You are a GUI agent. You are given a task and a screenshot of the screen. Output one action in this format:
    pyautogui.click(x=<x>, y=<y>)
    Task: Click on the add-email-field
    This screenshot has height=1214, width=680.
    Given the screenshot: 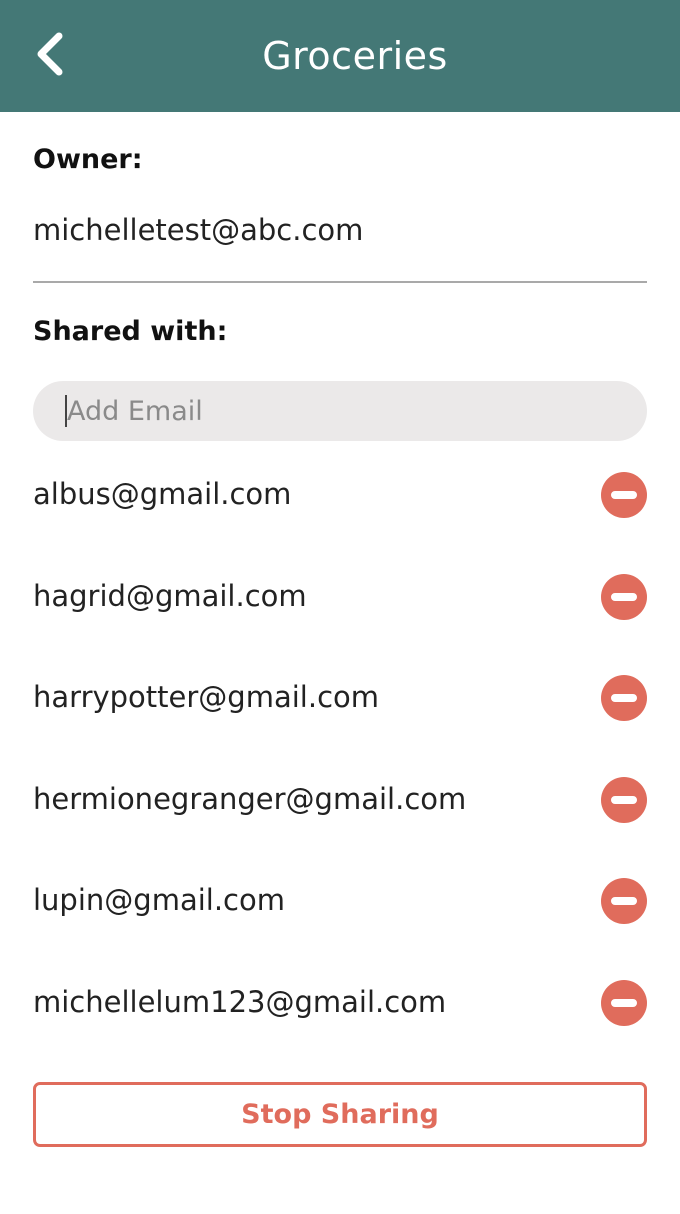 What is the action you would take?
    pyautogui.click(x=340, y=411)
    